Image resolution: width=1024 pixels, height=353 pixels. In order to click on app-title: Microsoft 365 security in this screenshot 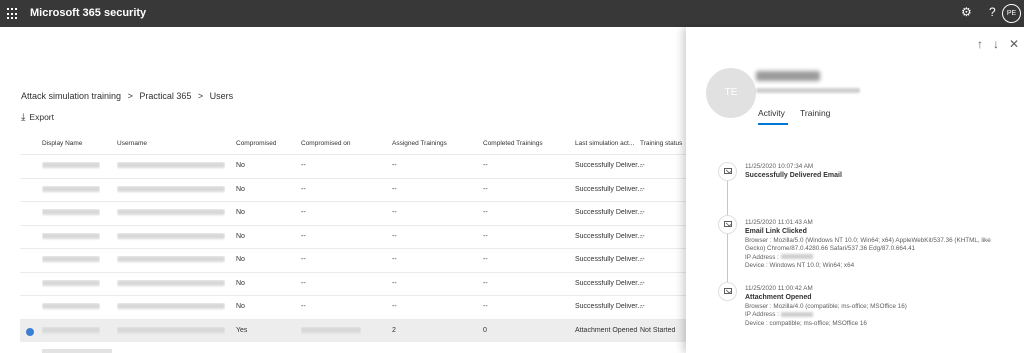, I will do `click(88, 13)`.